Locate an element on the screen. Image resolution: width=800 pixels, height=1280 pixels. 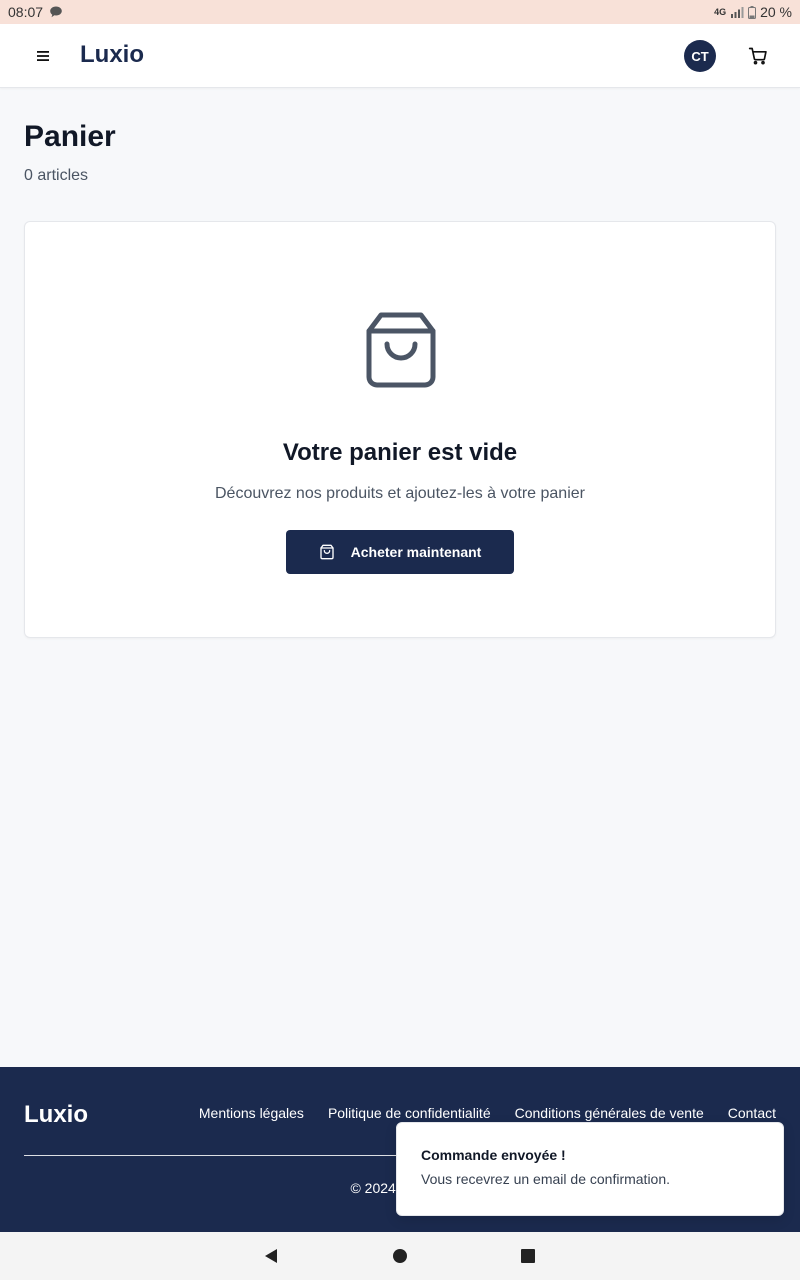
cart-button is located at coordinates (758, 56).